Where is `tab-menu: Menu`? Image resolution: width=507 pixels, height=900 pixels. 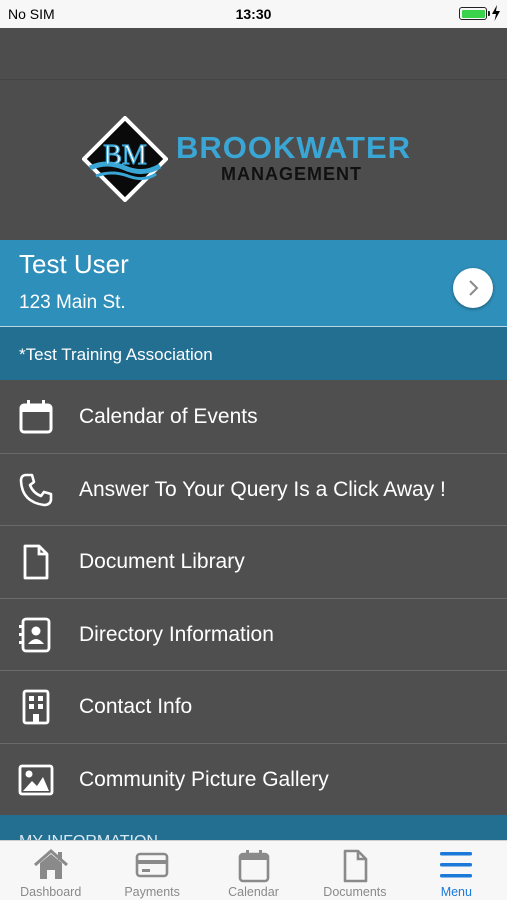 tab-menu: Menu is located at coordinates (456, 870).